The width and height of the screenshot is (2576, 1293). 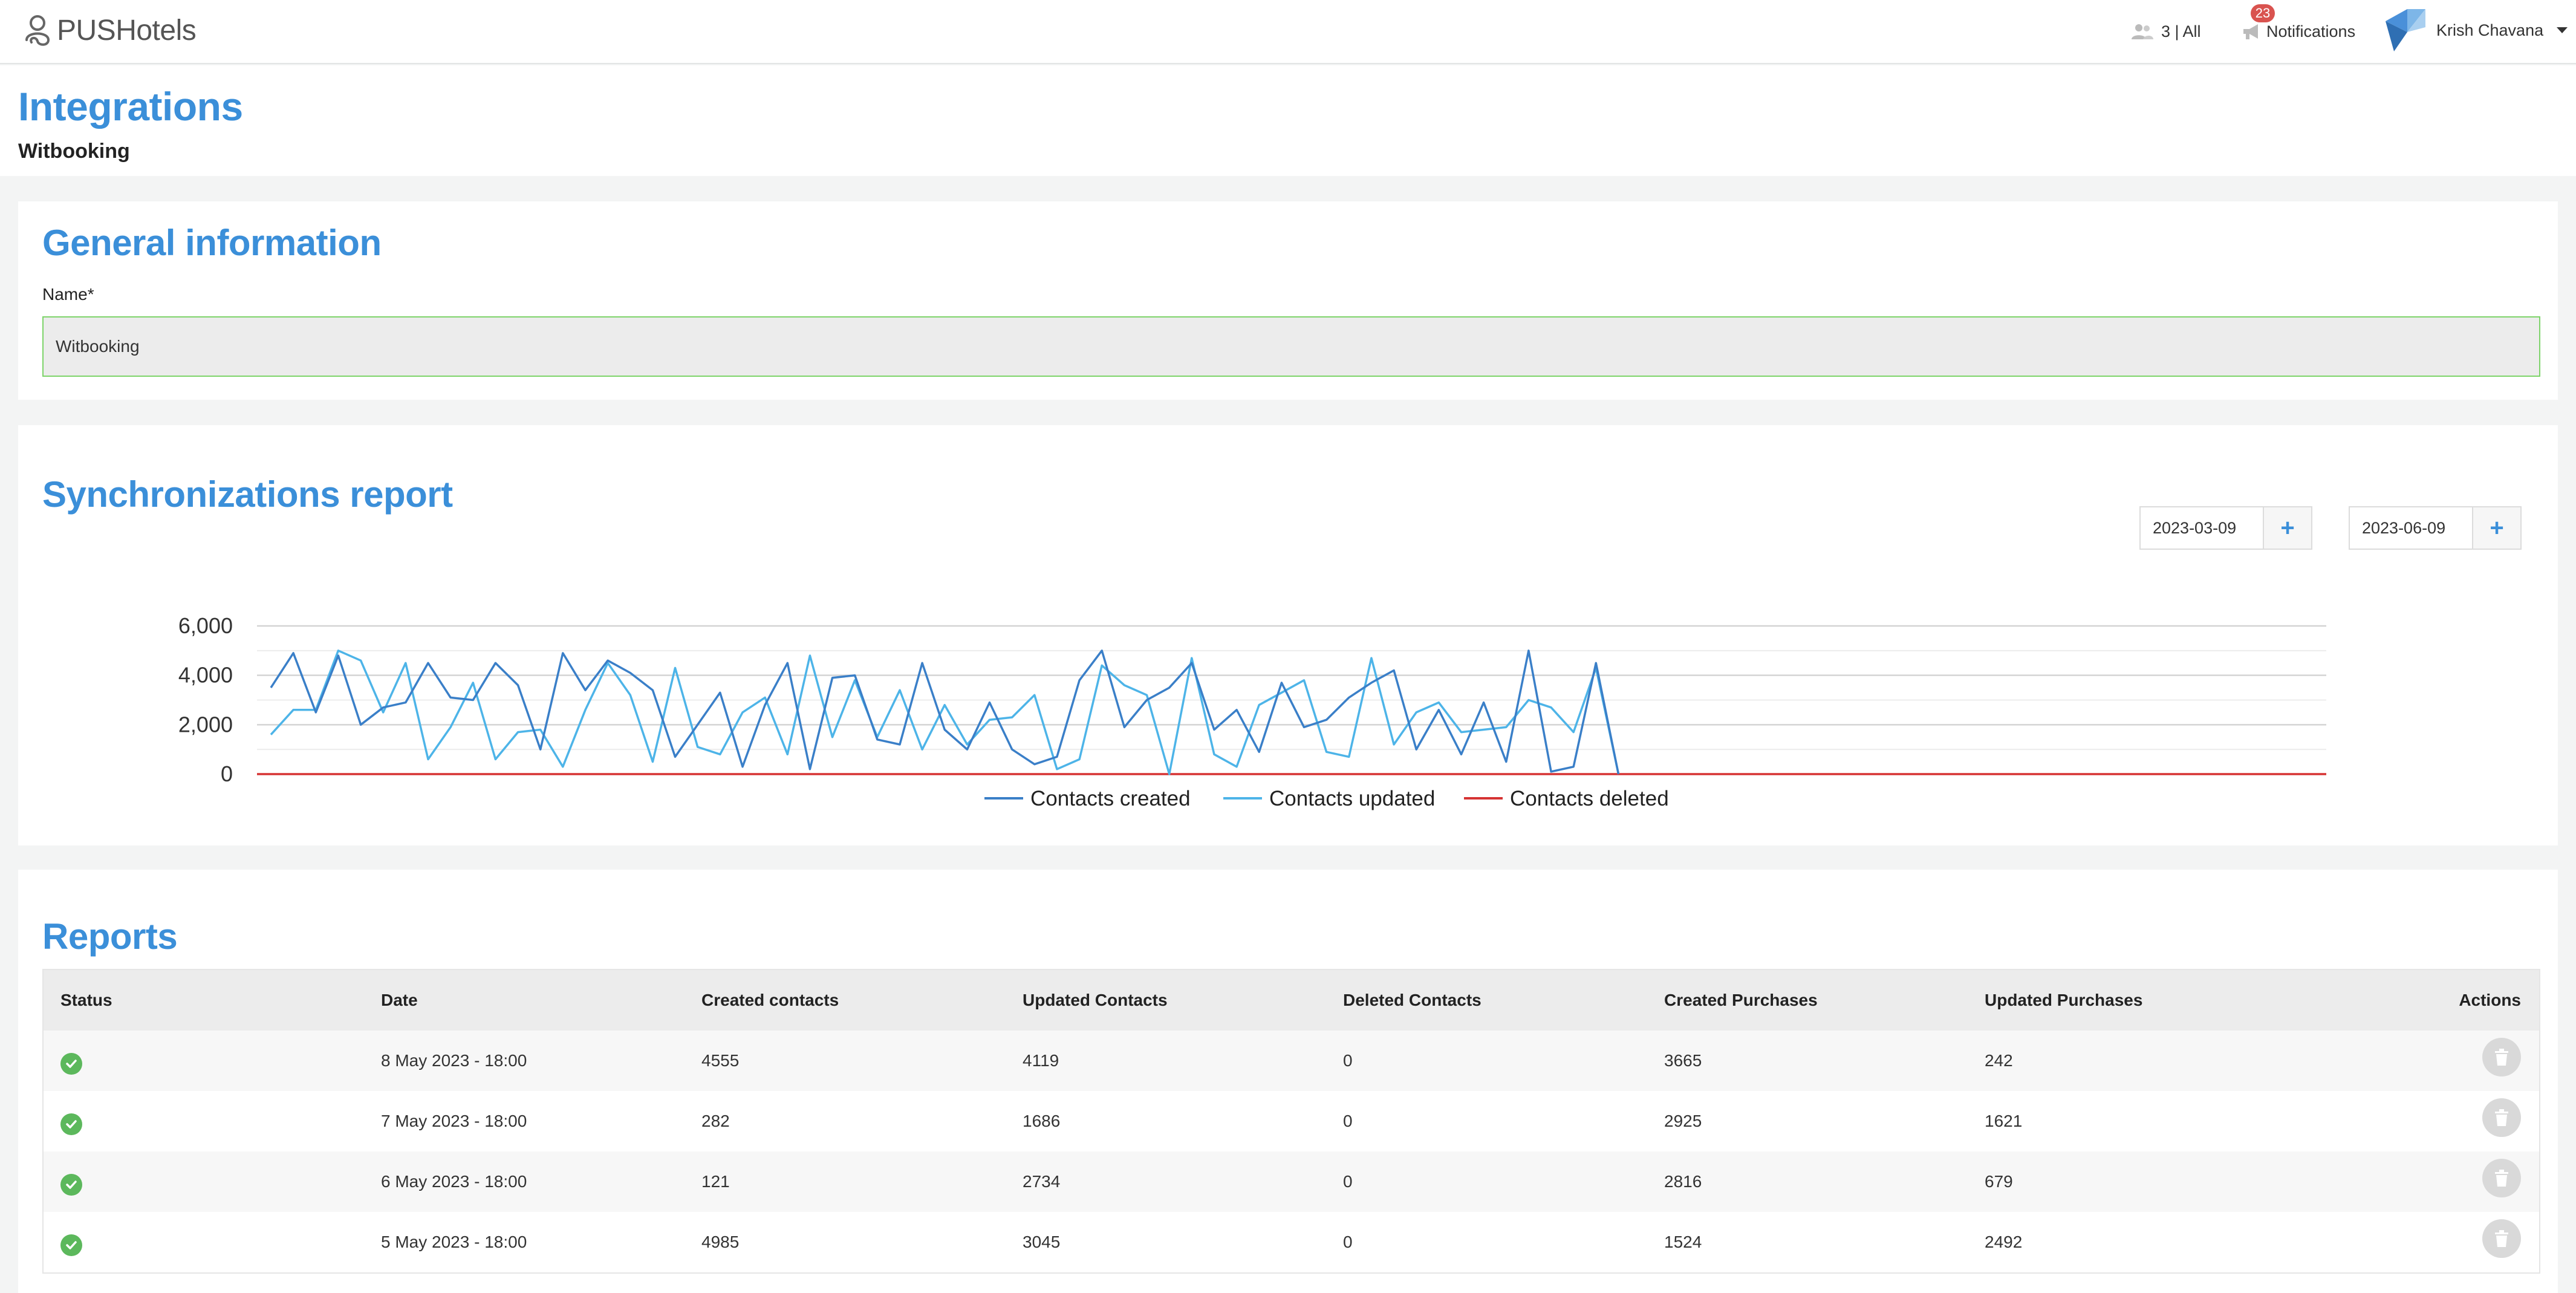 I want to click on cell-created-contacts: 4985, so click(x=720, y=1242).